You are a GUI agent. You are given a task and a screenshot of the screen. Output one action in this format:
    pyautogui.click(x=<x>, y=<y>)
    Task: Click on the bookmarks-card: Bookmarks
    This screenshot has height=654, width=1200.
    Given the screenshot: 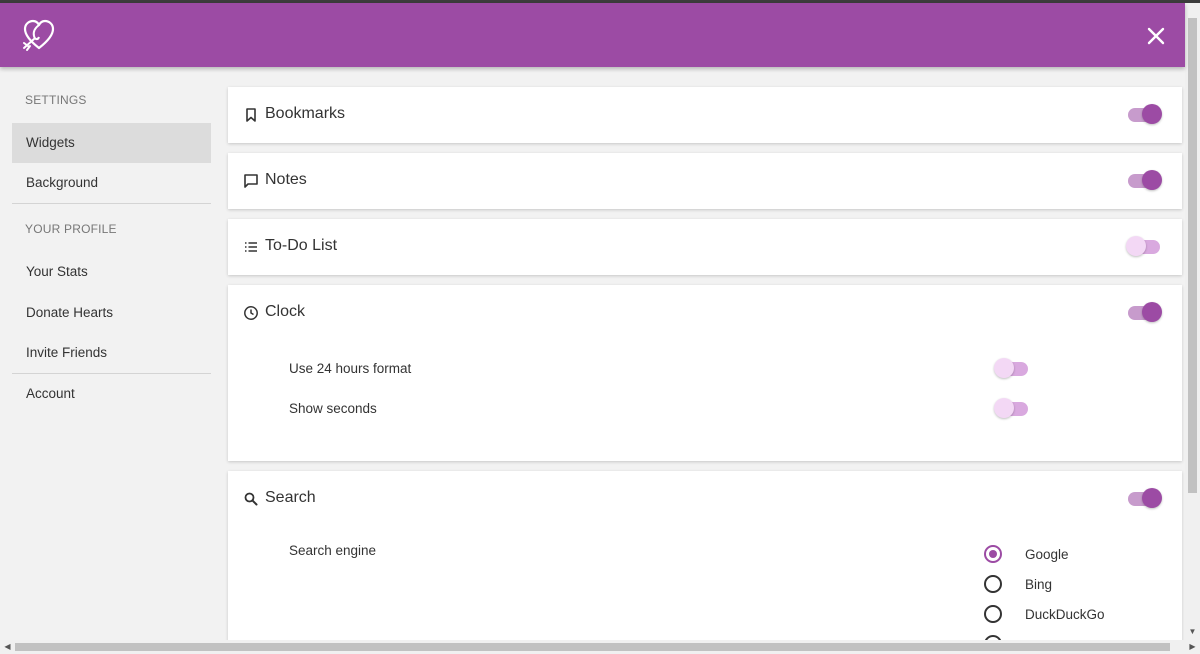 What is the action you would take?
    pyautogui.click(x=705, y=115)
    